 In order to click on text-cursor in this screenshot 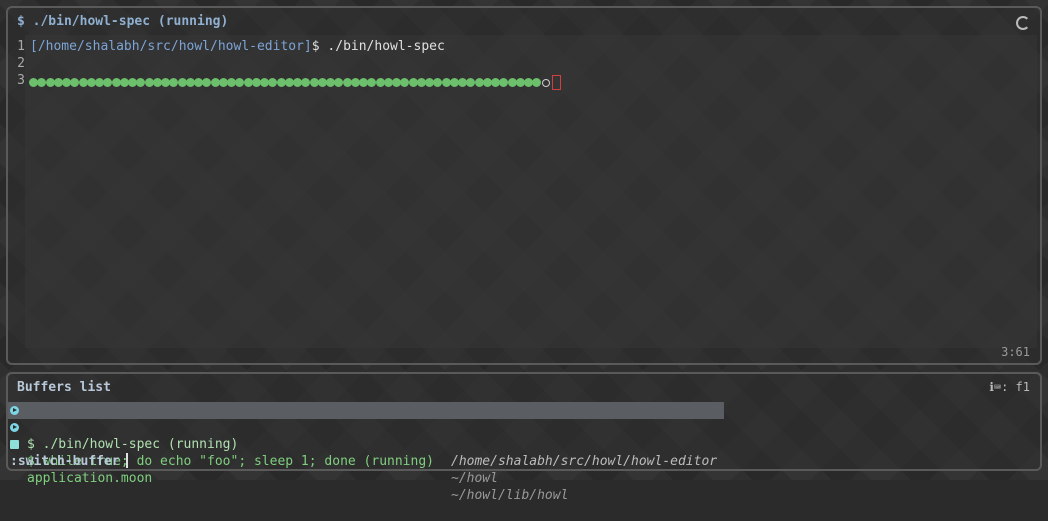, I will do `click(126, 460)`.